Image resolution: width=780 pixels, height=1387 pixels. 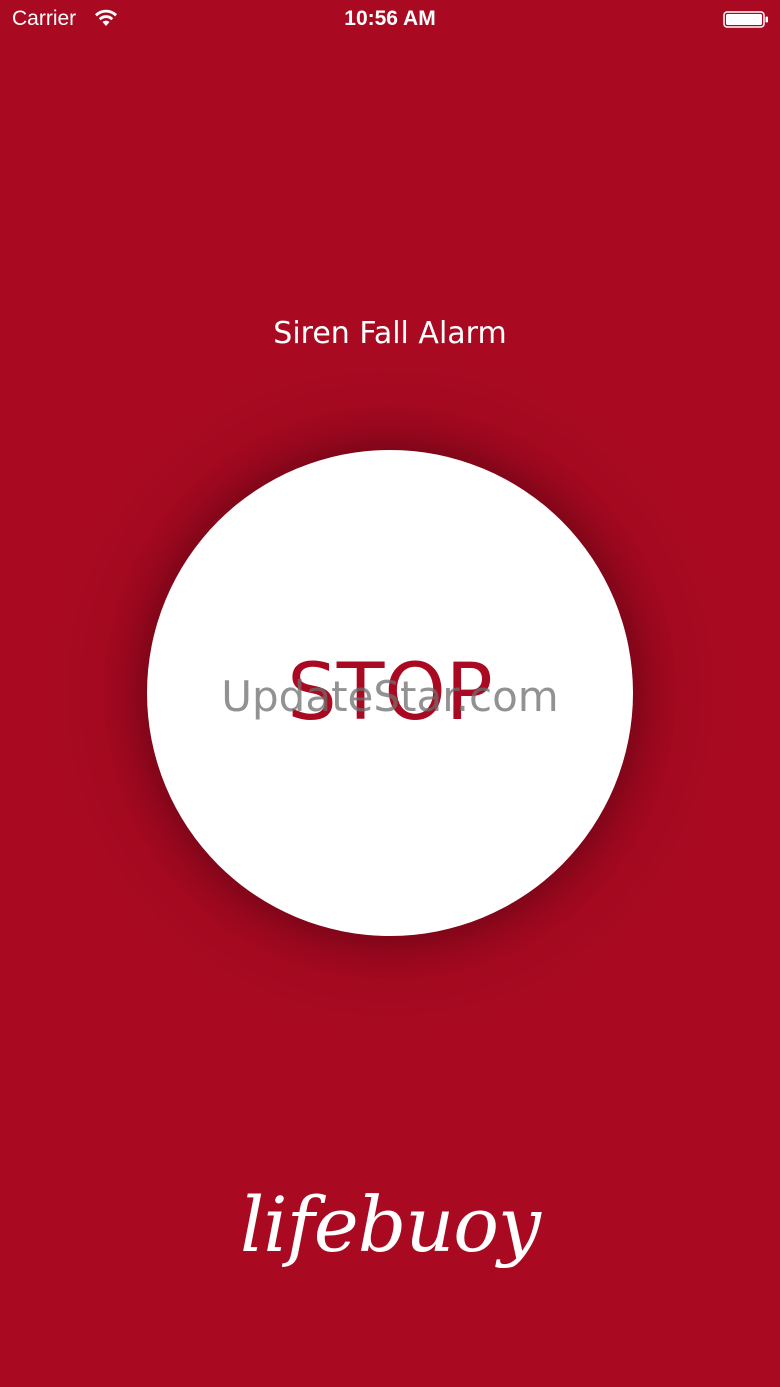 I want to click on battery-icon, so click(x=745, y=19).